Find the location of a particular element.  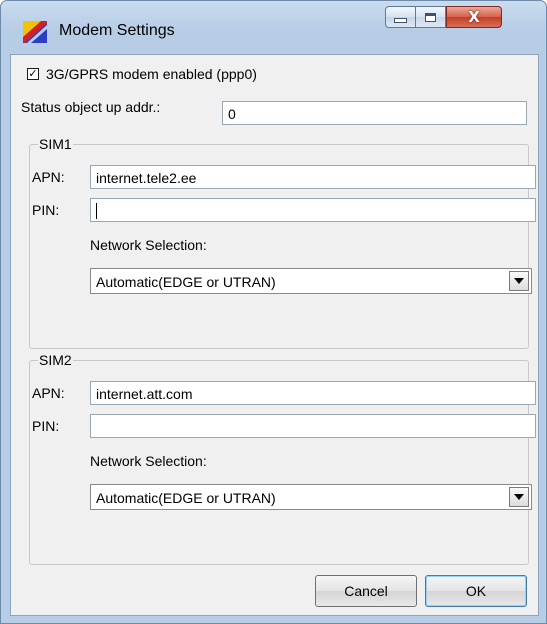

sim2-apn-input: internet.att.com is located at coordinates (313, 393).